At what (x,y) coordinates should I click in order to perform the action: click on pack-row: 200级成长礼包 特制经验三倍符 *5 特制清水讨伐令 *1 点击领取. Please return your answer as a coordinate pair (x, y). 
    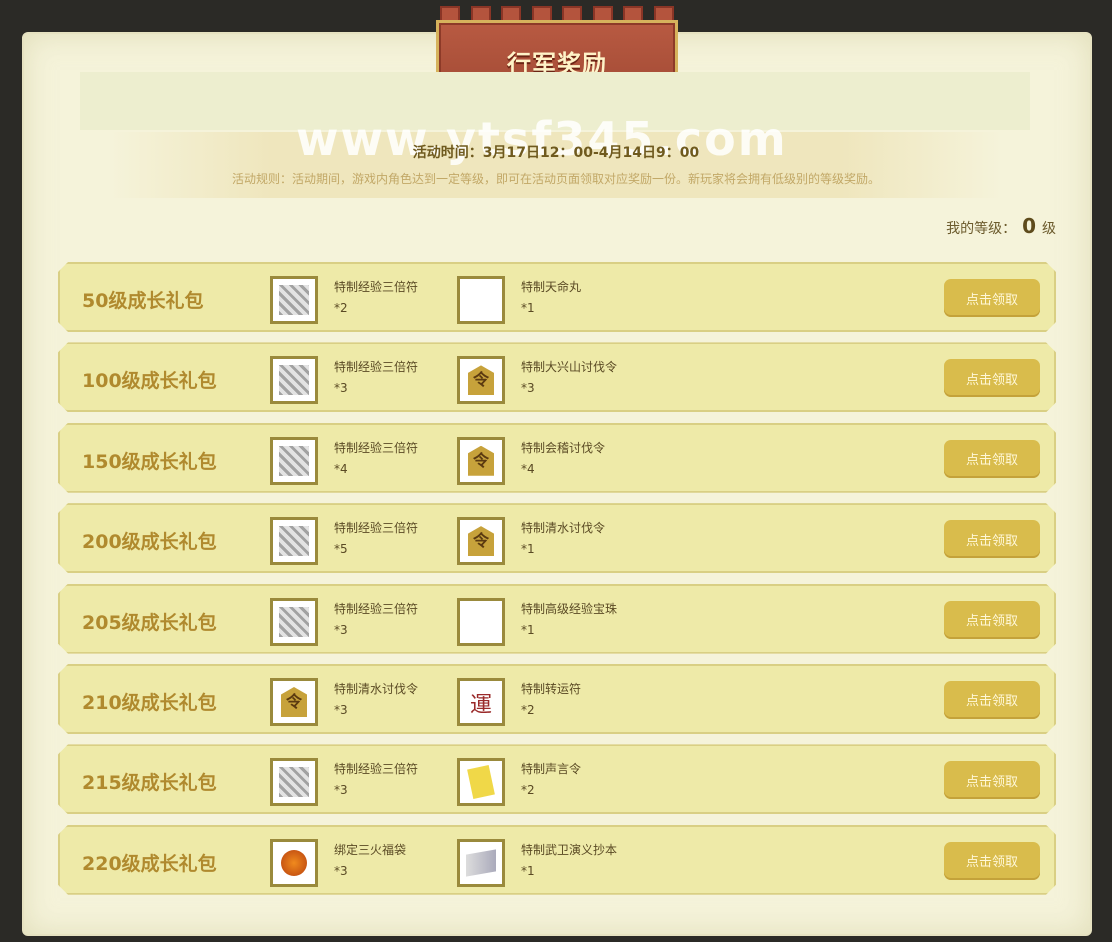
    Looking at the image, I should click on (557, 538).